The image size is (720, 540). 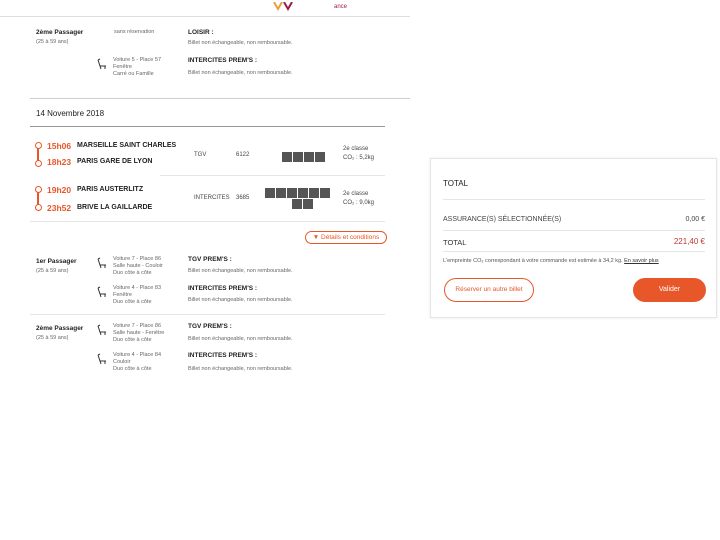 What do you see at coordinates (205, 8) in the screenshot?
I see `top-header-bar` at bounding box center [205, 8].